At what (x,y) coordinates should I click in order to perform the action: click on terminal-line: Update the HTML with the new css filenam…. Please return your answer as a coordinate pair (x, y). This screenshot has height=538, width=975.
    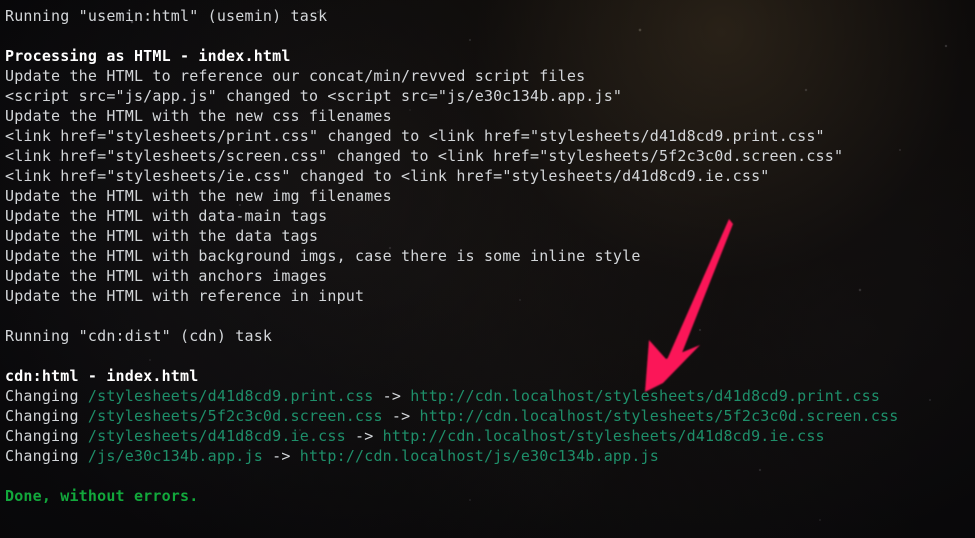
    Looking at the image, I should click on (490, 116).